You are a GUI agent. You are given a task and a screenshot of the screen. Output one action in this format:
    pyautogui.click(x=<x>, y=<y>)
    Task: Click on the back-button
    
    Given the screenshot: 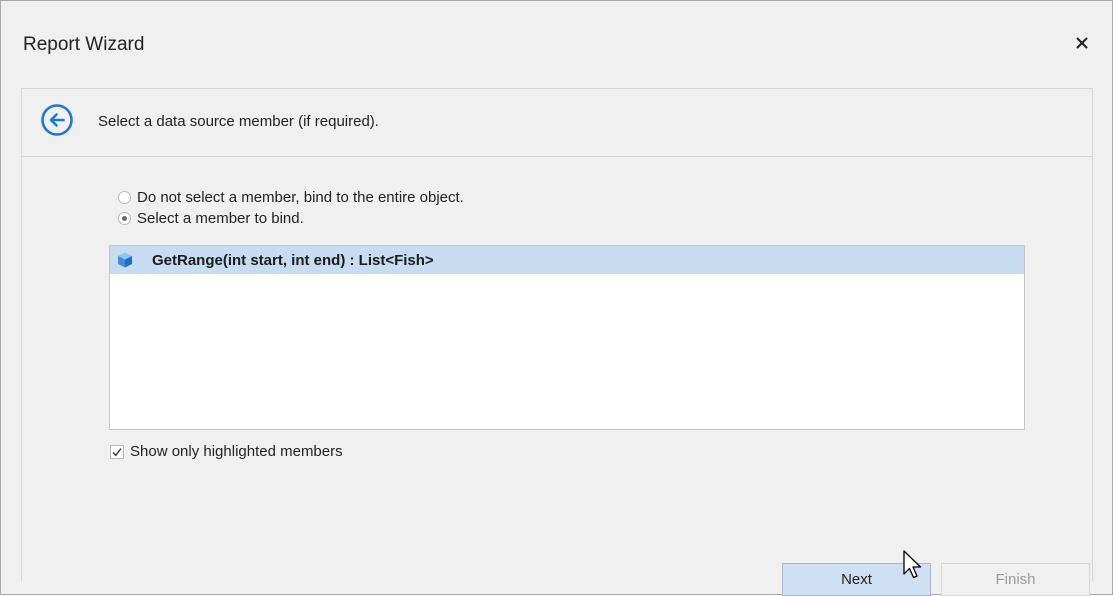 What is the action you would take?
    pyautogui.click(x=57, y=120)
    